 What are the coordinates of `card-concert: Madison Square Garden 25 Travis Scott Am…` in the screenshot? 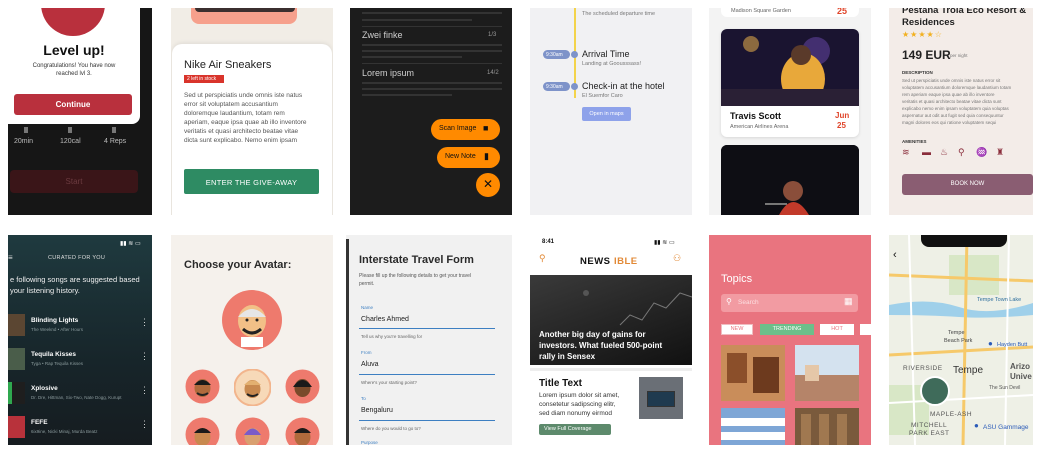 It's located at (790, 111).